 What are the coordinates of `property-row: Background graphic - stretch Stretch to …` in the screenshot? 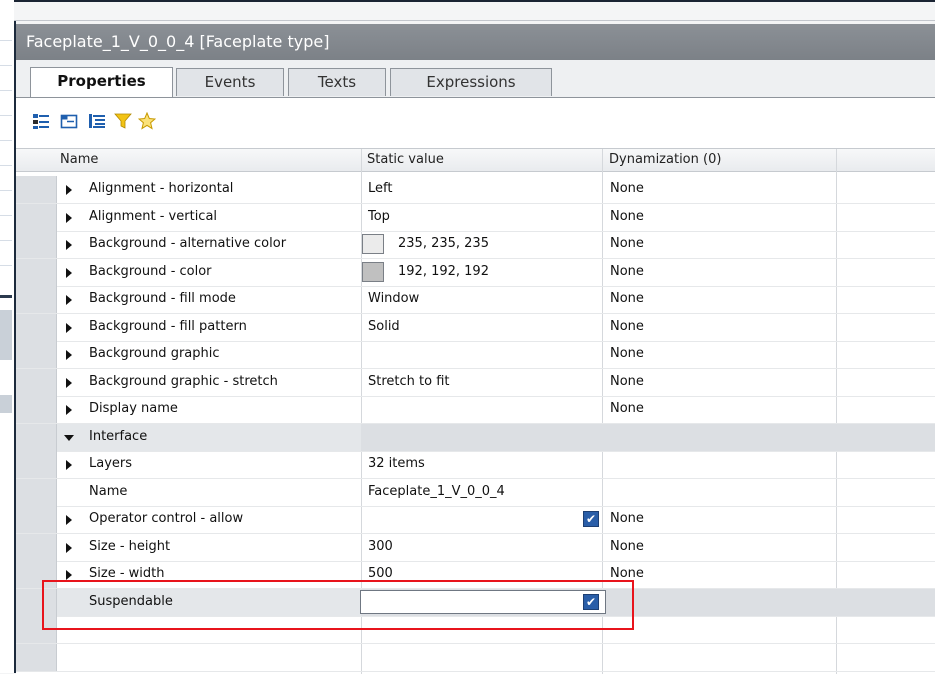 It's located at (475, 382).